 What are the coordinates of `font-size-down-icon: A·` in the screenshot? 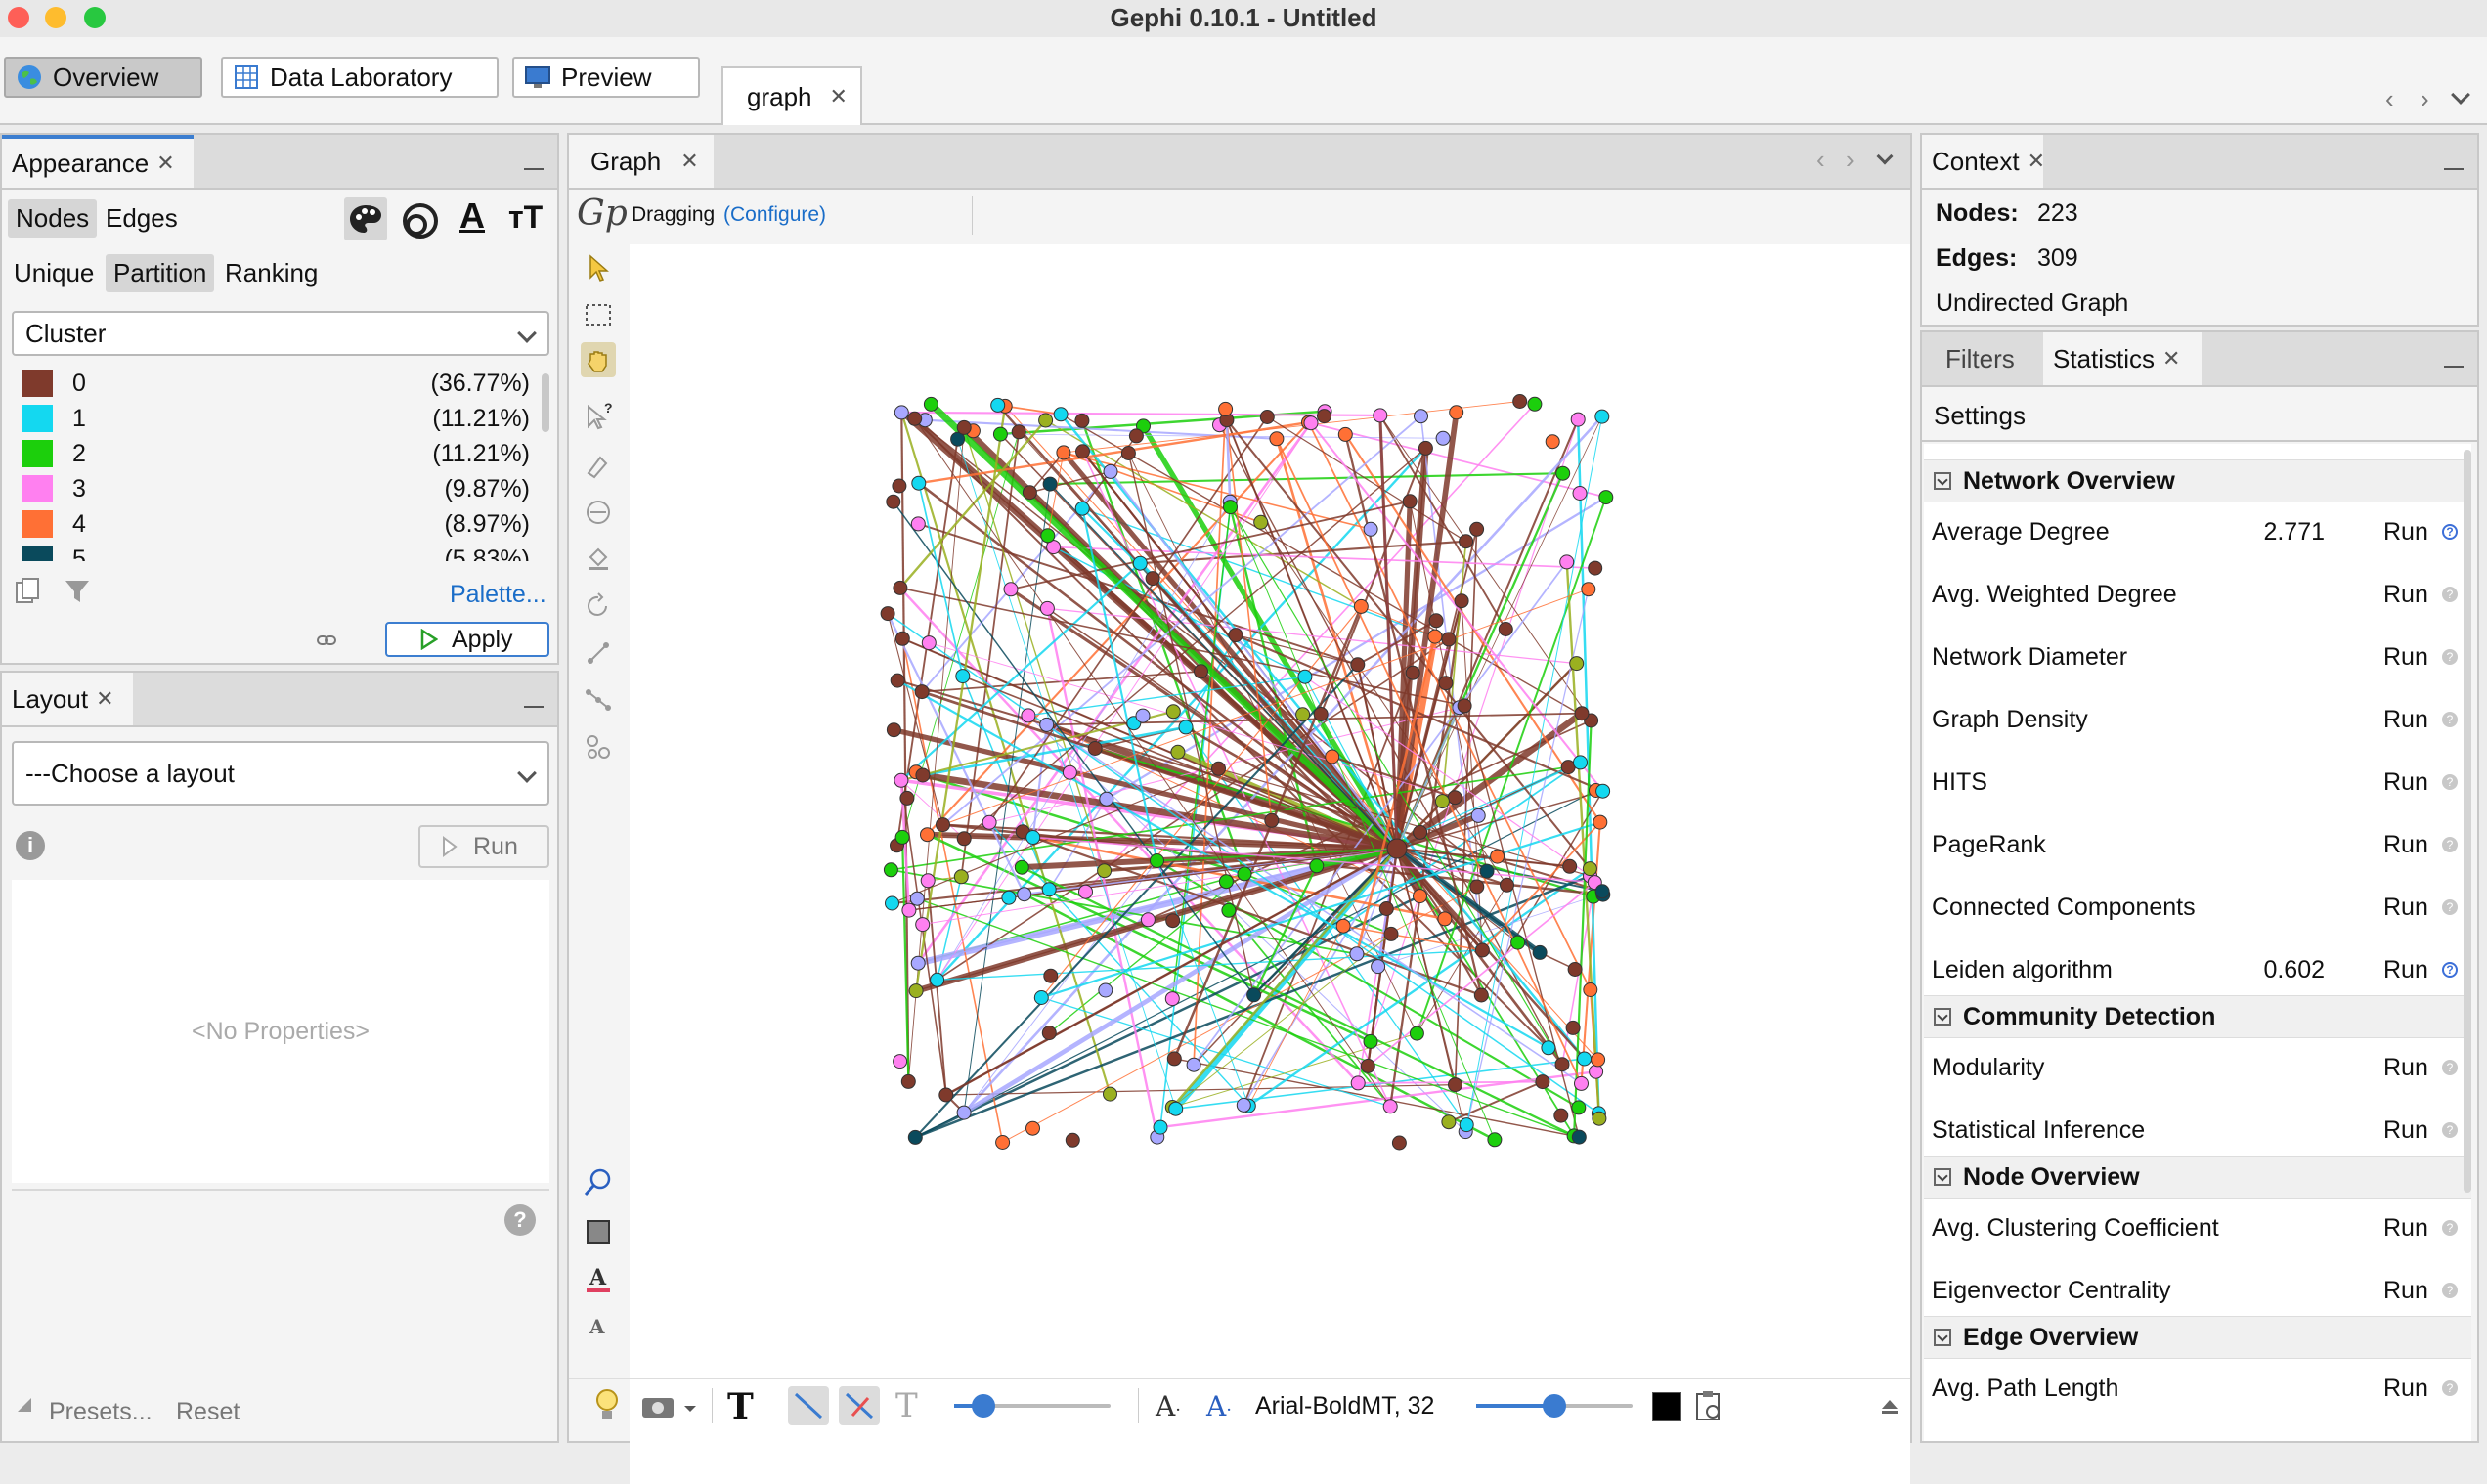 It's located at (1168, 1409).